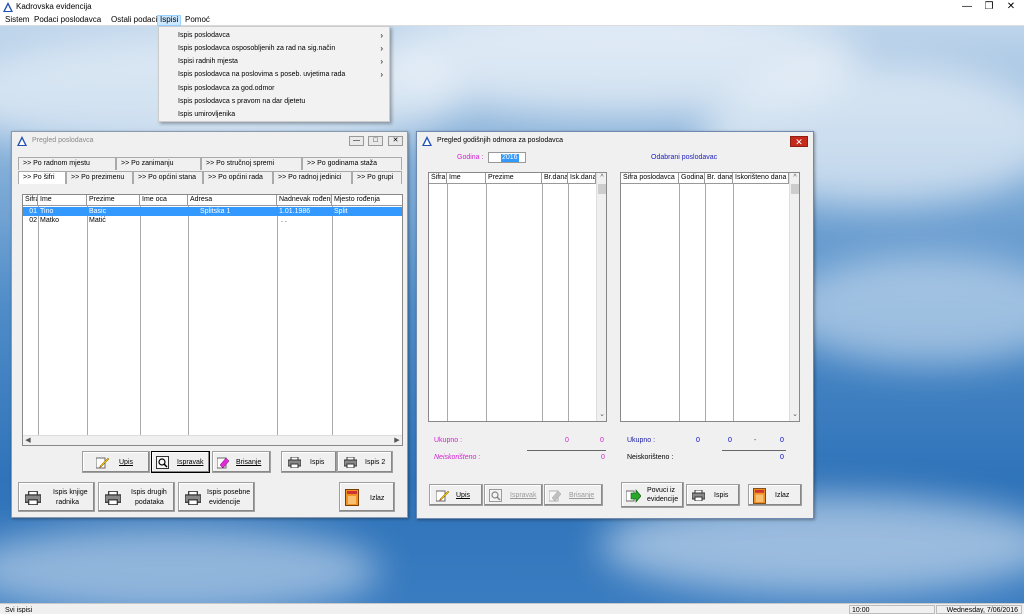 The height and width of the screenshot is (614, 1024). Describe the element at coordinates (197, 20) in the screenshot. I see `menu-pomoc: Pomoć` at that location.